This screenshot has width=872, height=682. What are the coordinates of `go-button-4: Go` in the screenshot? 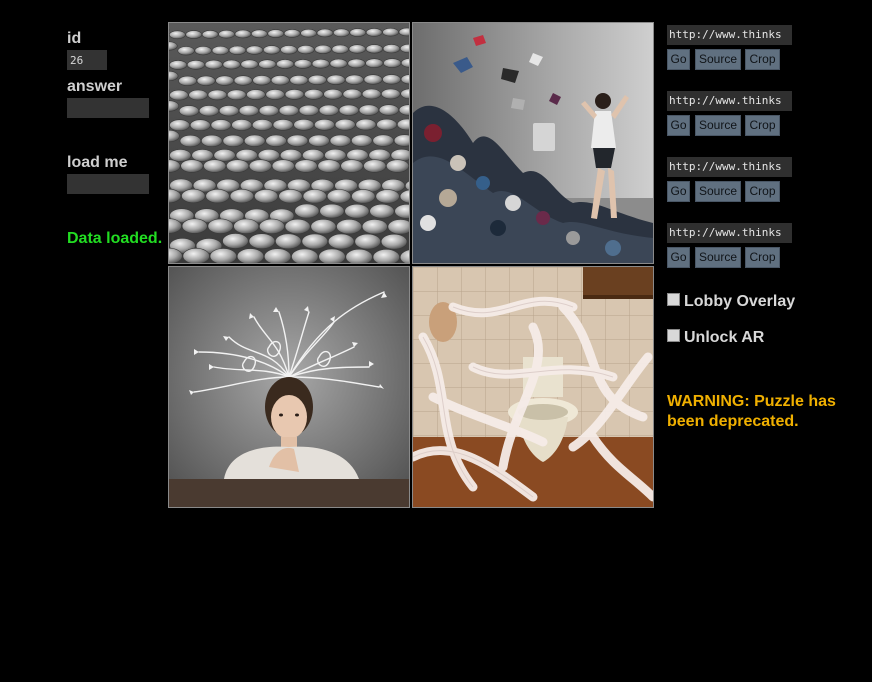 It's located at (678, 257).